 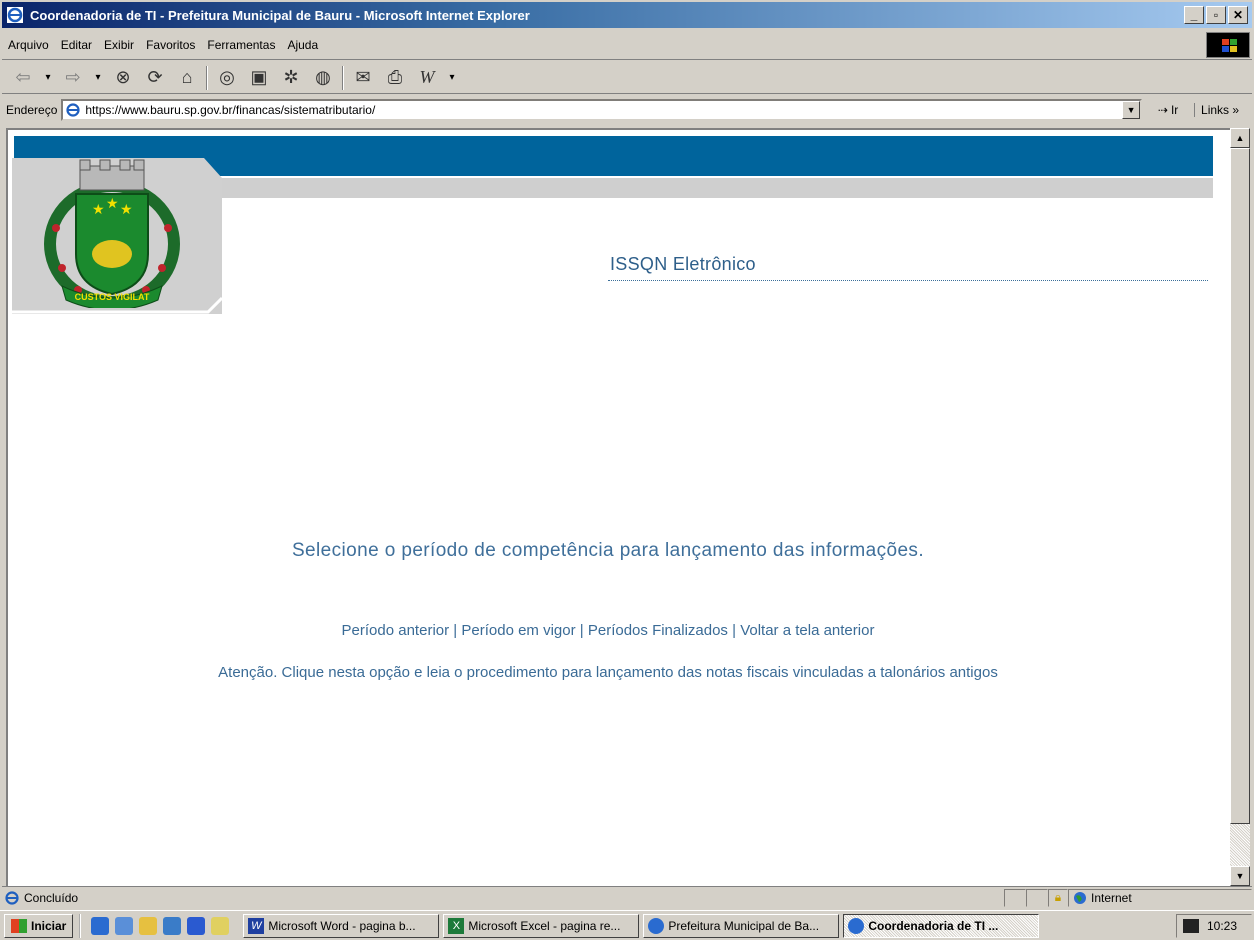 I want to click on favorites-icon: ▣, so click(x=259, y=78).